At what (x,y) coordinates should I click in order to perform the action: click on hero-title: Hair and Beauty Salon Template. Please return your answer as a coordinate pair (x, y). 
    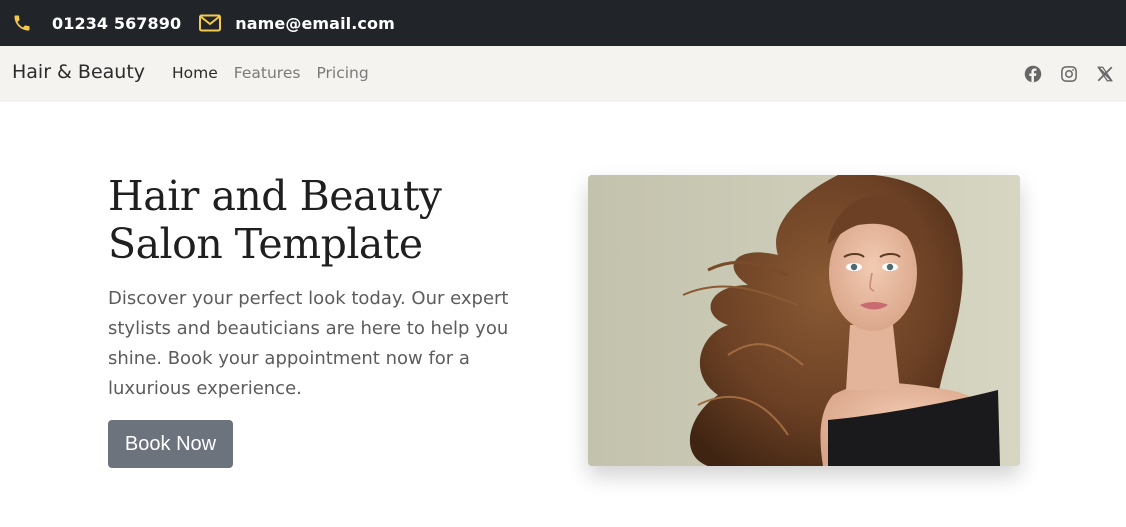
    Looking at the image, I should click on (275, 220).